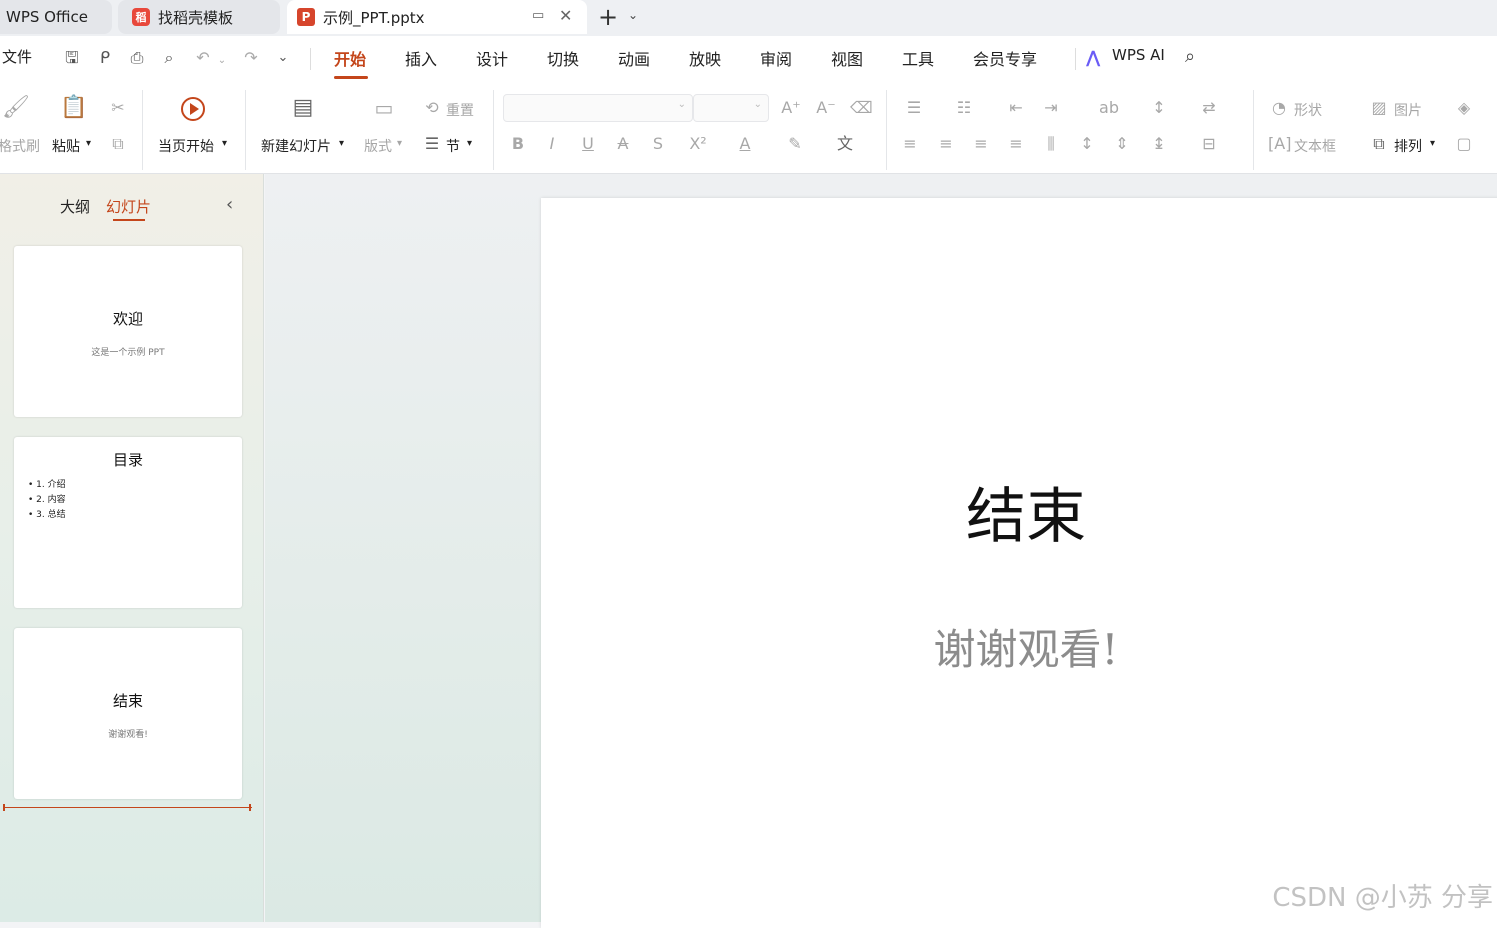  What do you see at coordinates (1051, 109) in the screenshot?
I see `increase-indent-icon: ⇥` at bounding box center [1051, 109].